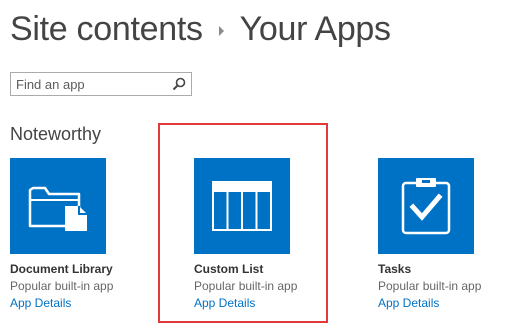 The height and width of the screenshot is (330, 508). Describe the element at coordinates (56, 134) in the screenshot. I see `section-title: Noteworthy` at that location.